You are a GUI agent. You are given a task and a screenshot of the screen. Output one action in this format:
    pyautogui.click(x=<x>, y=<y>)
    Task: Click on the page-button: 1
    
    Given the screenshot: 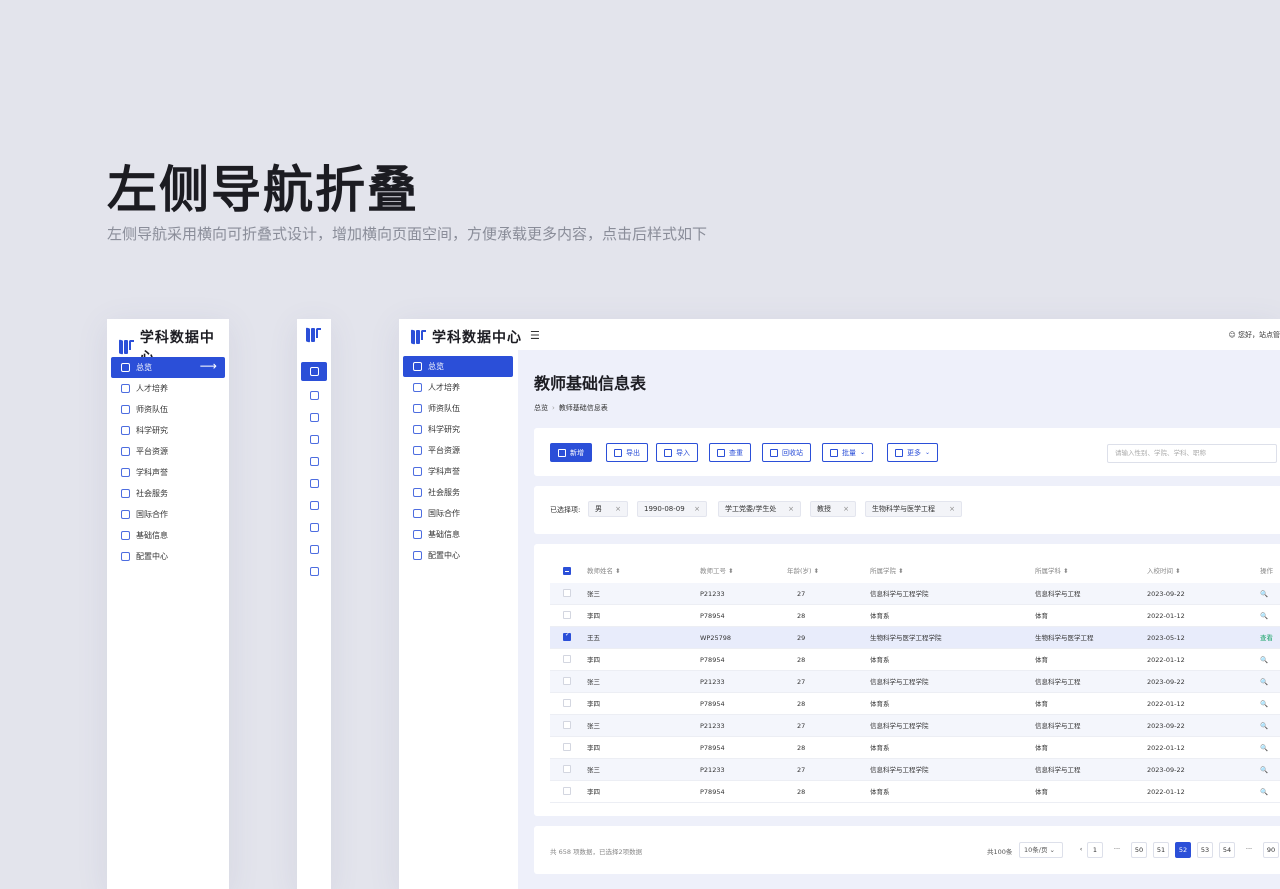 What is the action you would take?
    pyautogui.click(x=1095, y=850)
    